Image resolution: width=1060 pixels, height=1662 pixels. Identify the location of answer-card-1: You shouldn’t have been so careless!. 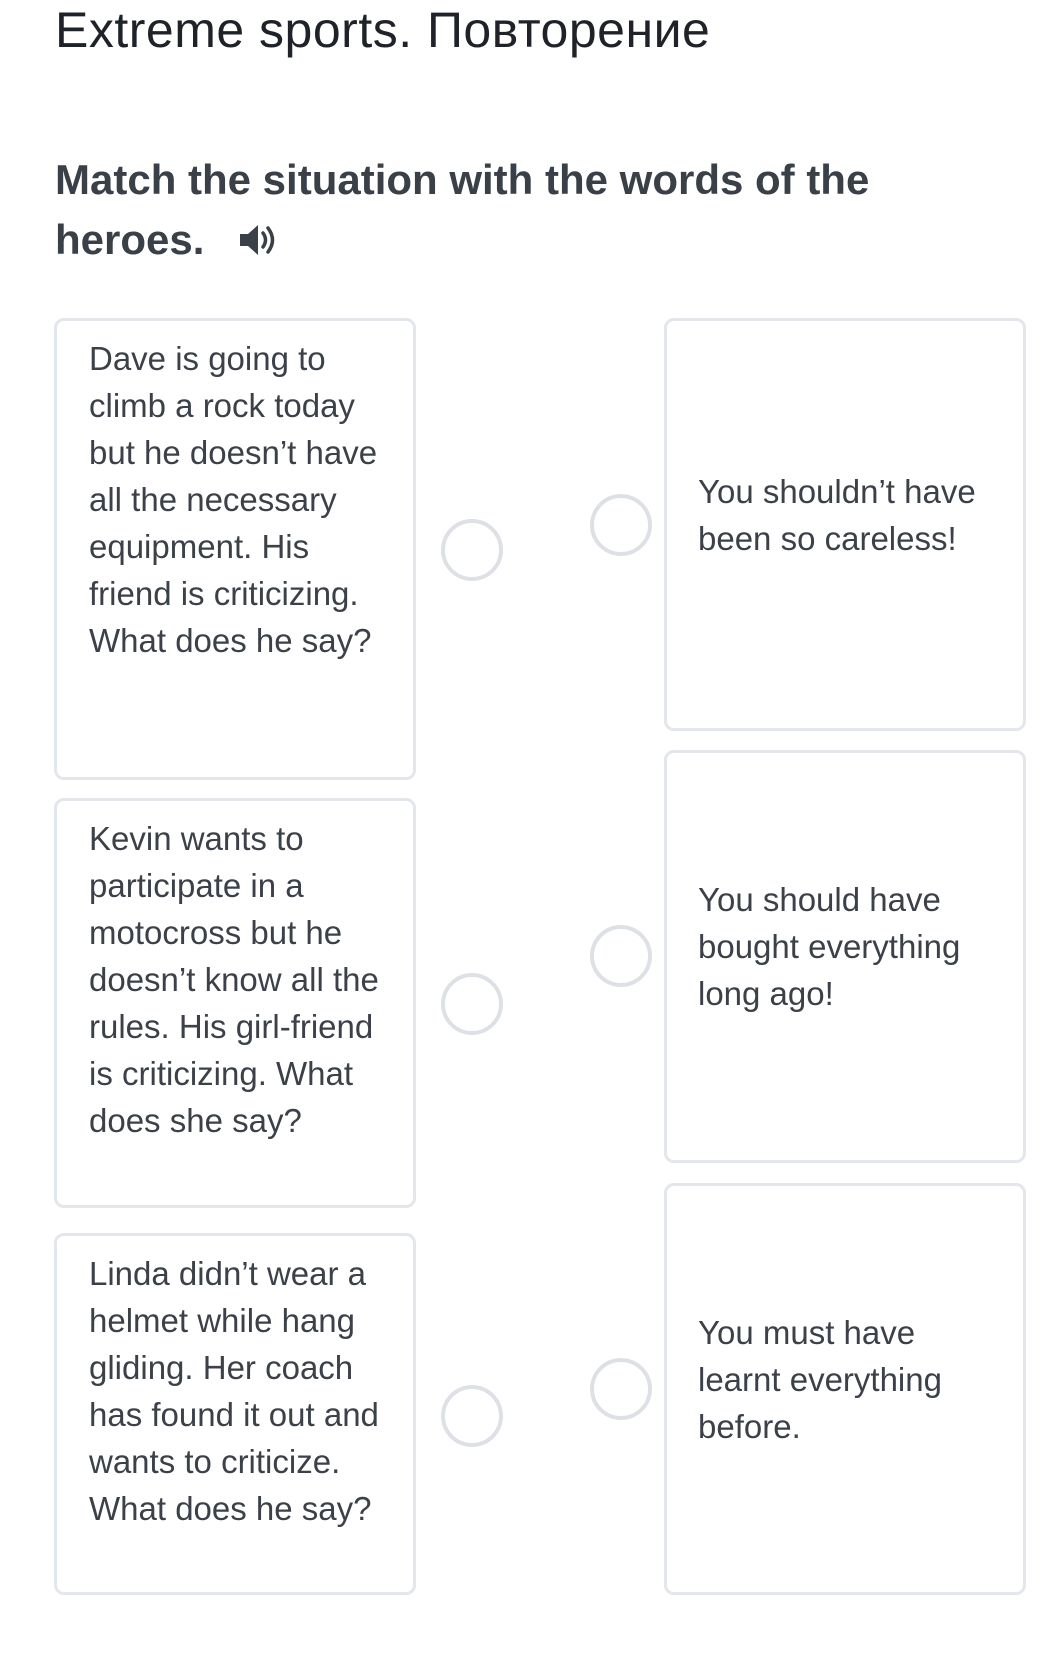
(845, 524).